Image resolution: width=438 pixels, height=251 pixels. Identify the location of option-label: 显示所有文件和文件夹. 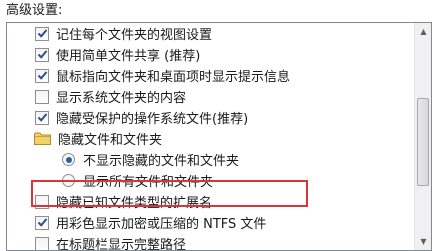
(148, 182).